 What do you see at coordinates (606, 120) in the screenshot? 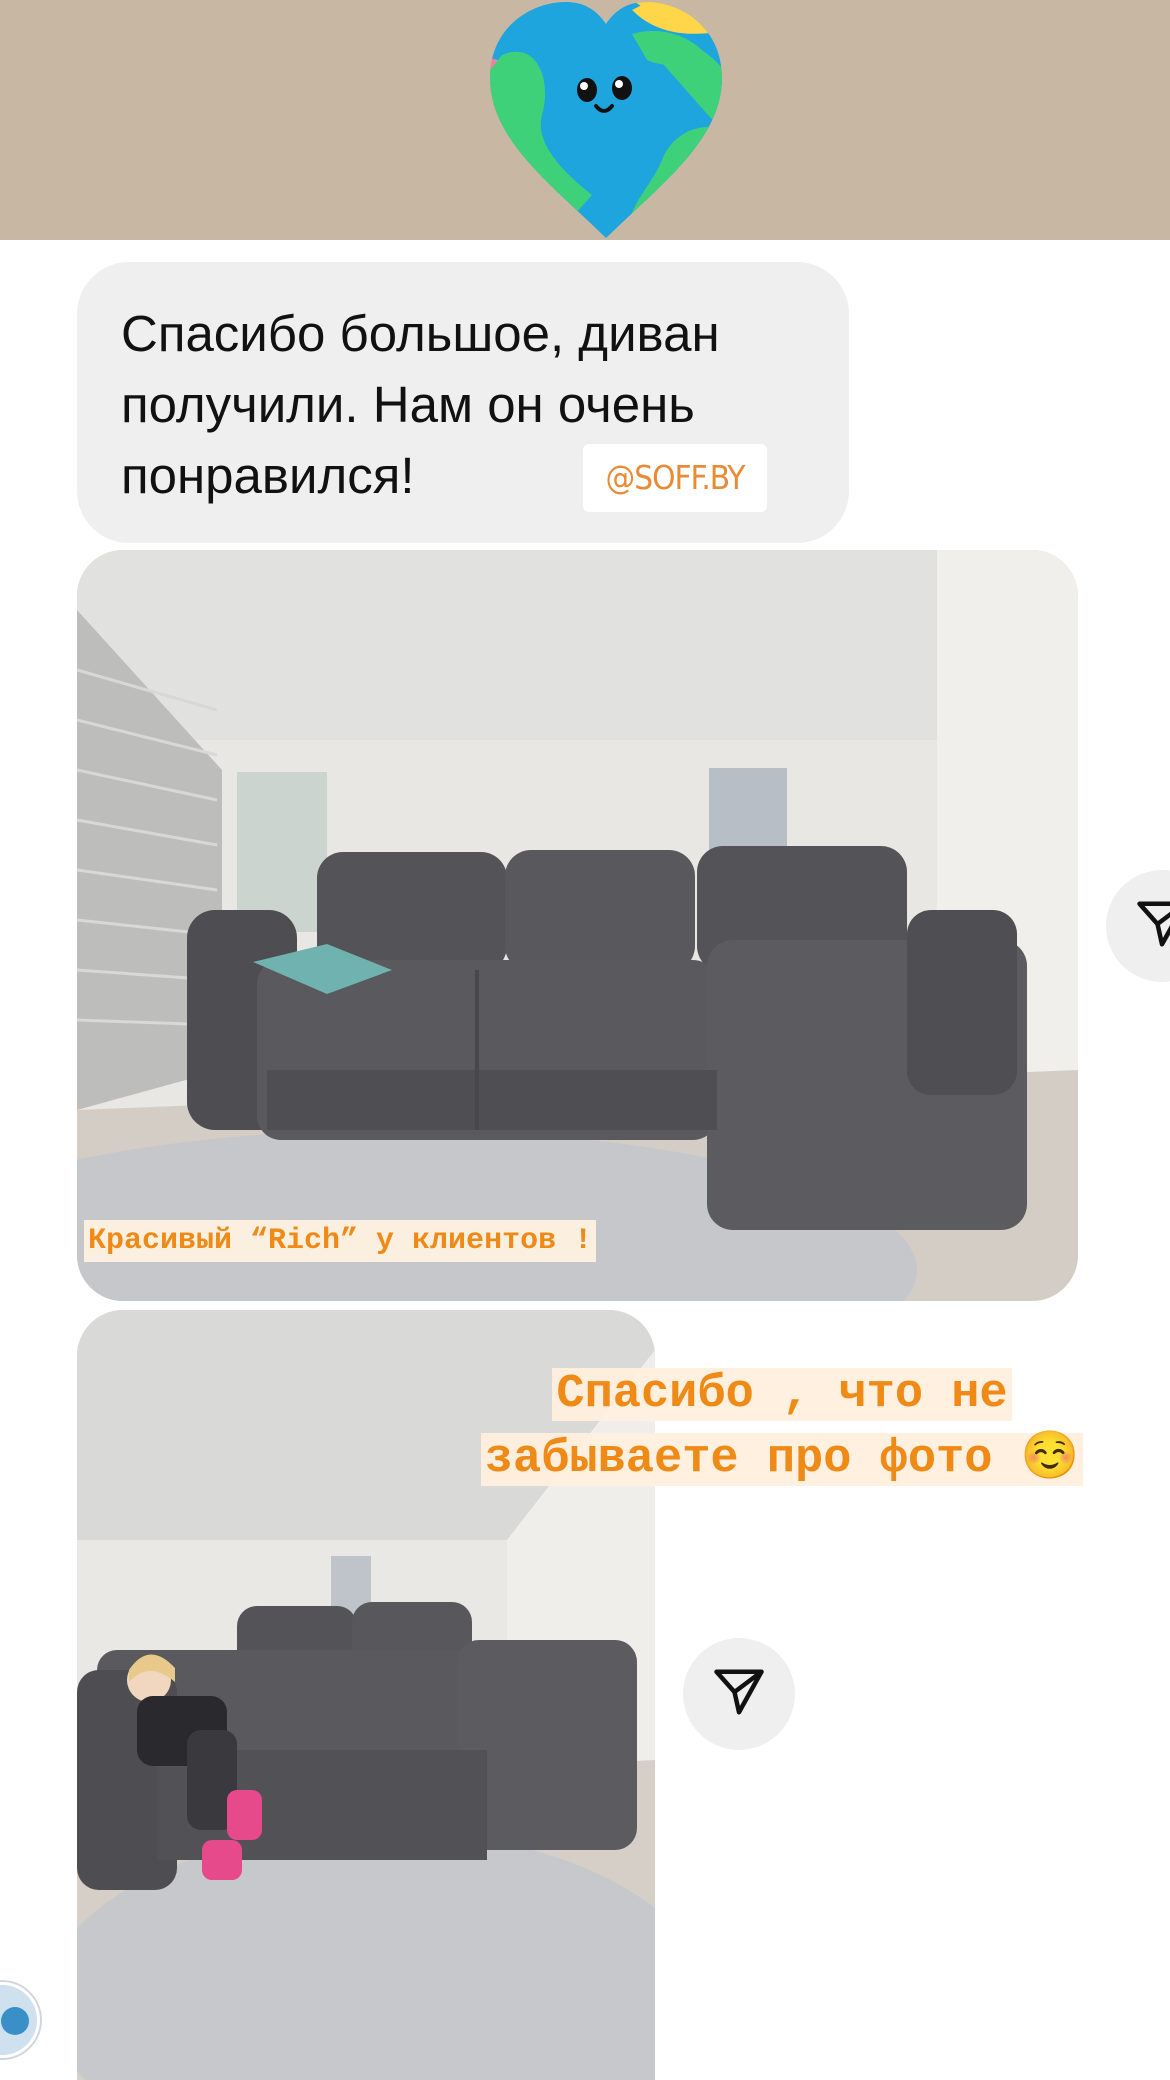
I see `earth-heart-sticker-icon` at bounding box center [606, 120].